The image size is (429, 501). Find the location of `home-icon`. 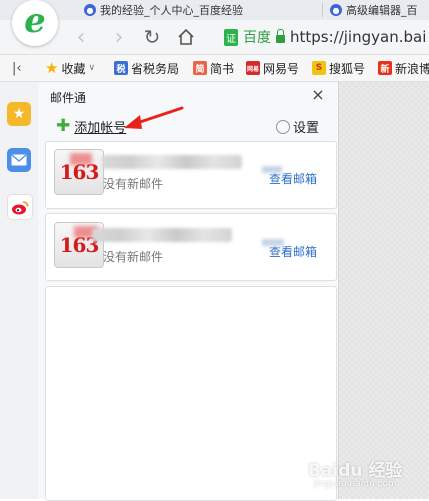

home-icon is located at coordinates (186, 36).